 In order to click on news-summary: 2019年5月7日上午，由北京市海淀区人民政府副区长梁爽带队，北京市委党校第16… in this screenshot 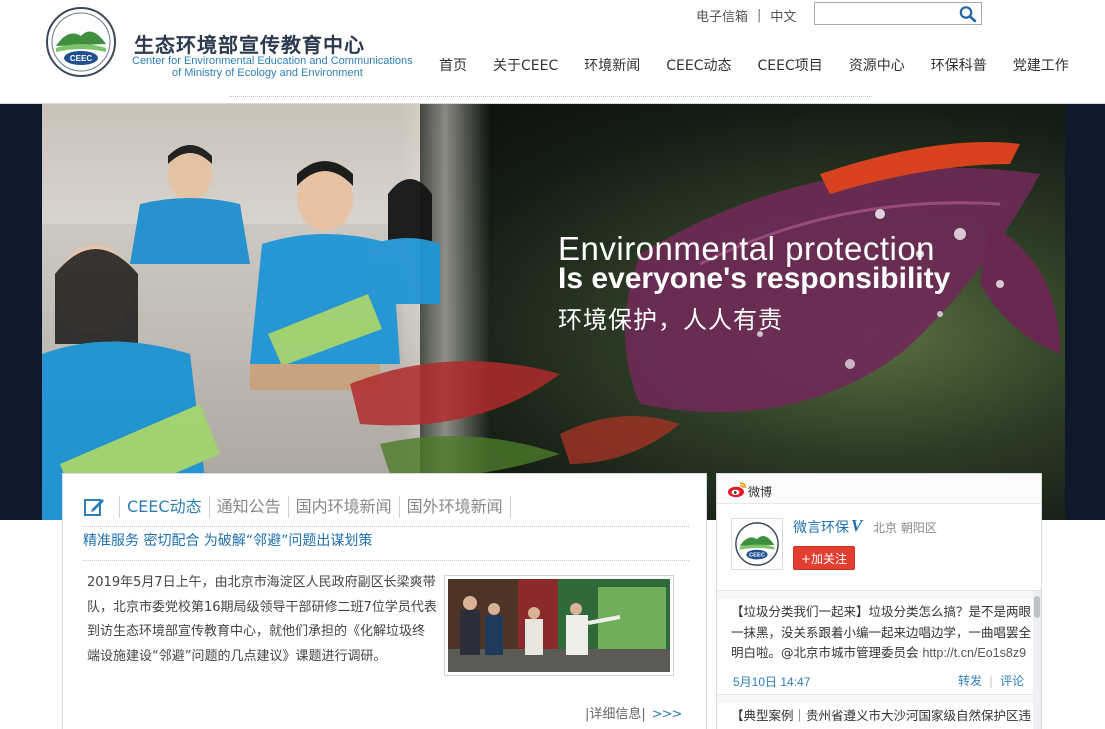, I will do `click(262, 619)`.